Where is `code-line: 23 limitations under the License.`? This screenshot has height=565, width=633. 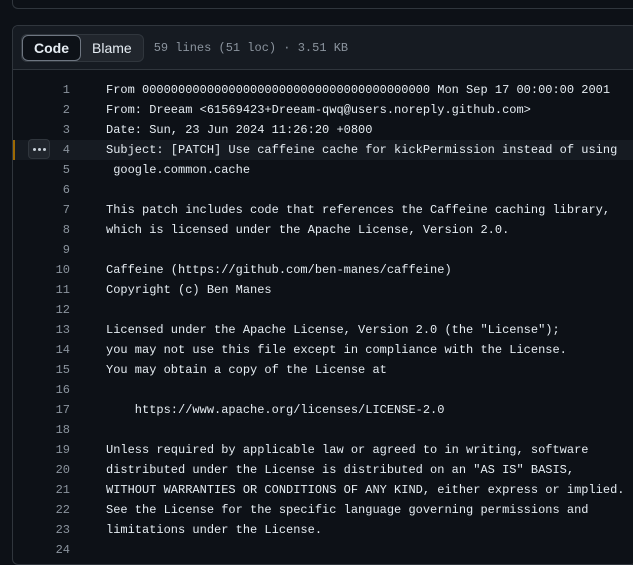 code-line: 23 limitations under the License. is located at coordinates (323, 530).